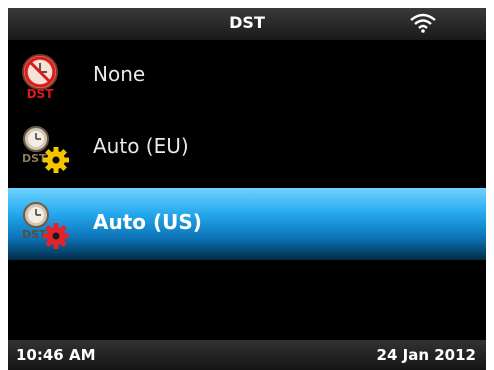  What do you see at coordinates (40, 77) in the screenshot?
I see `dst-off-icon: DST` at bounding box center [40, 77].